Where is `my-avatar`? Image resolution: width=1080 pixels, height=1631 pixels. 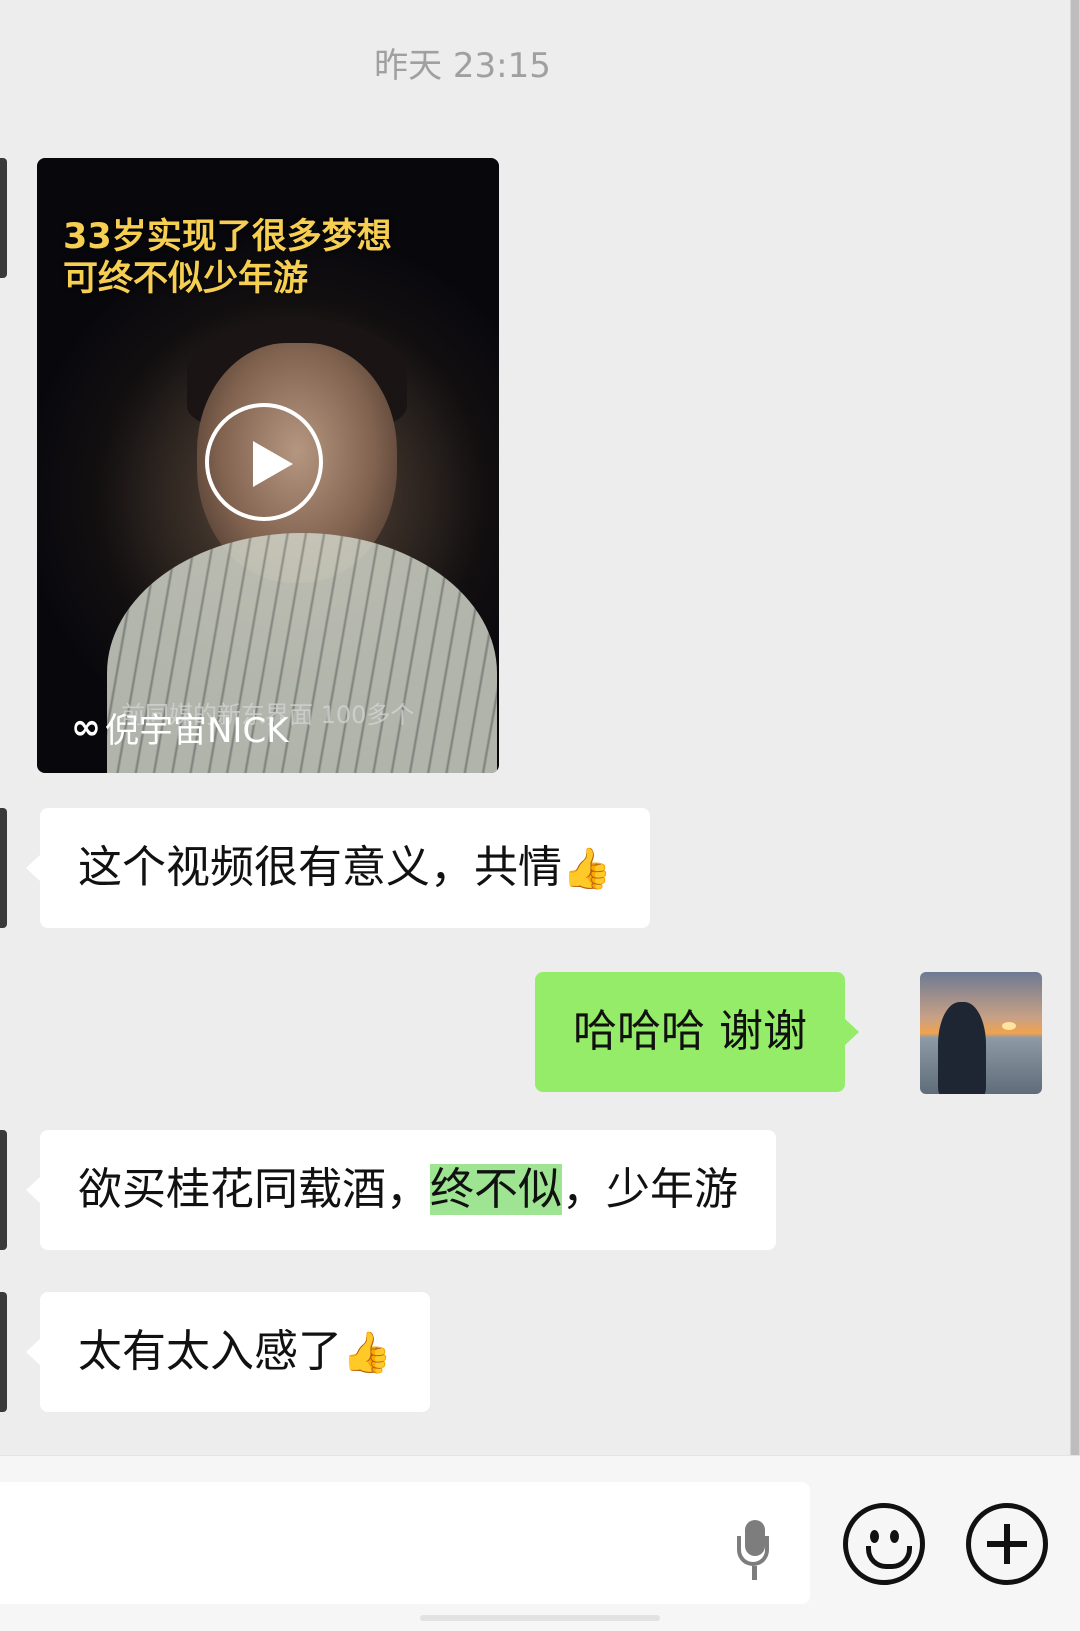
my-avatar is located at coordinates (981, 1033).